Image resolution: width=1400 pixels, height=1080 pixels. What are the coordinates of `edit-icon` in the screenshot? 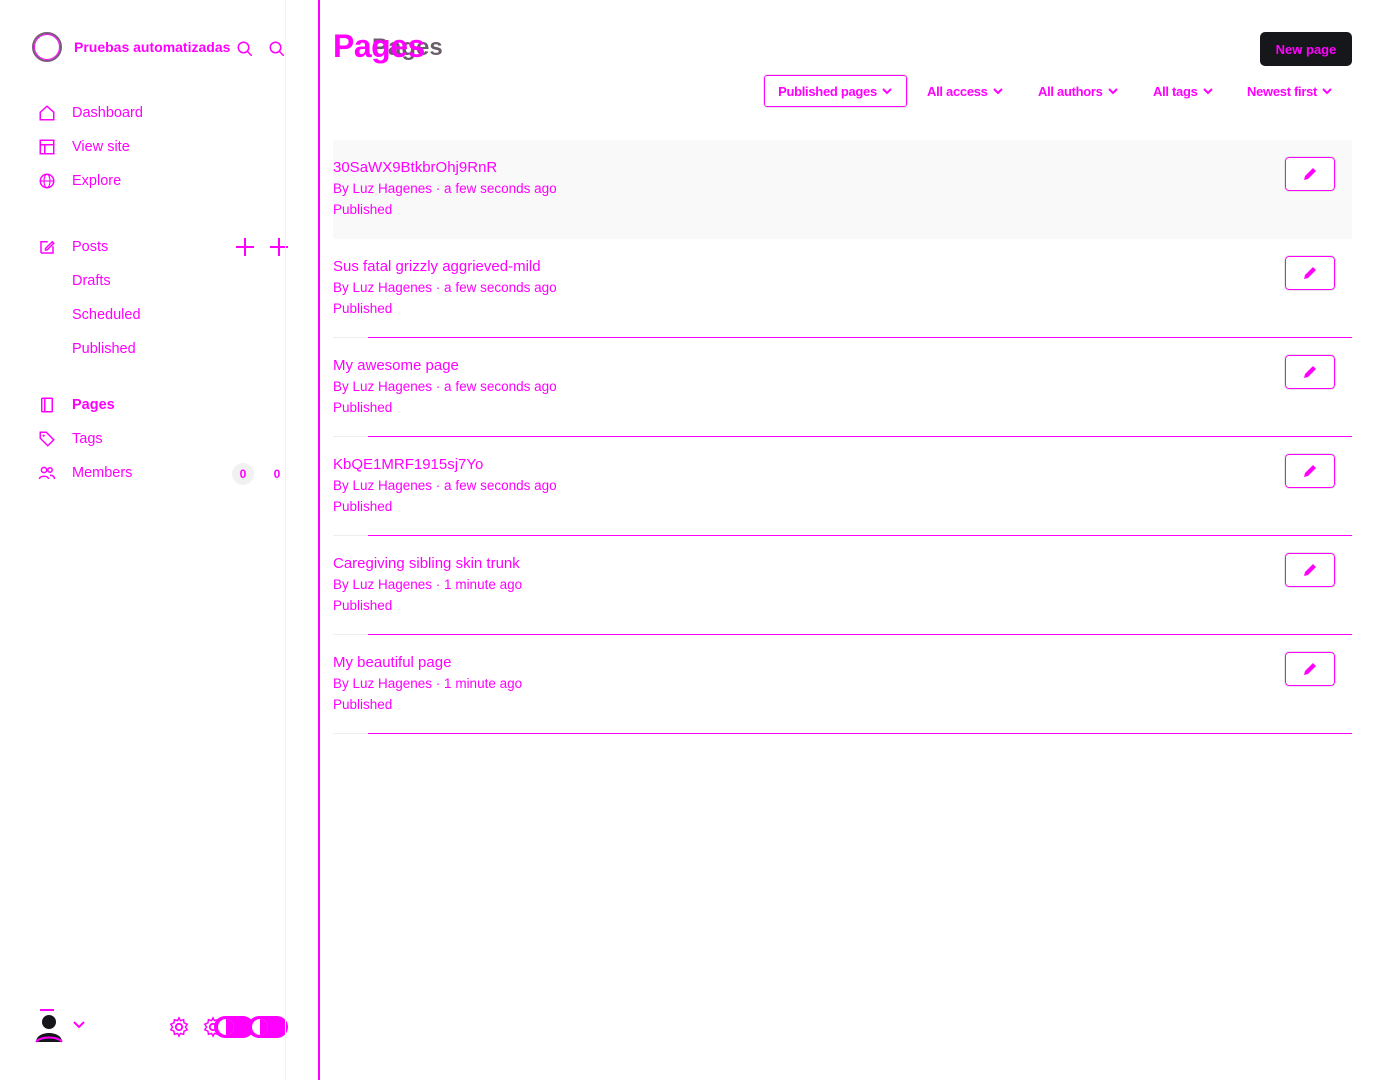 It's located at (47, 247).